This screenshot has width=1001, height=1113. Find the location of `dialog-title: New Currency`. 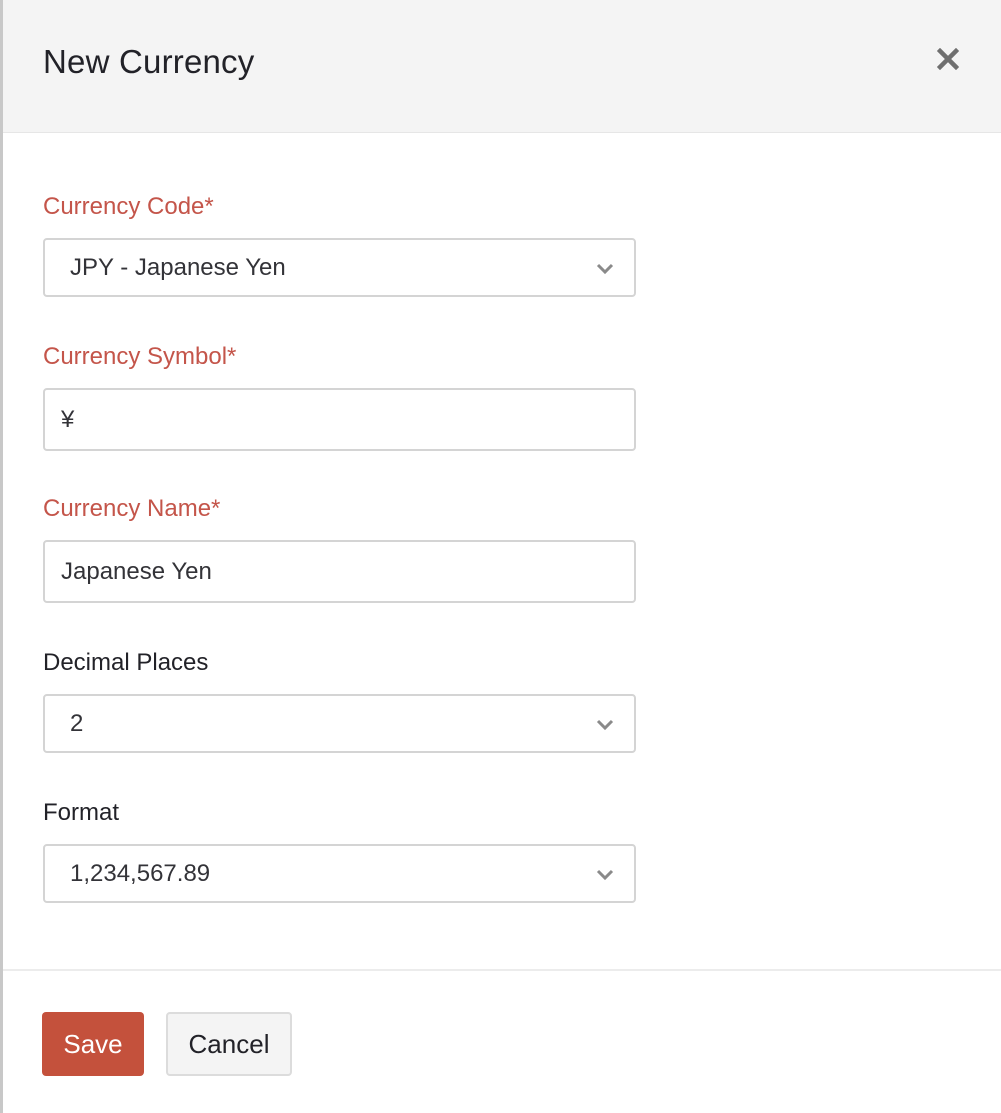

dialog-title: New Currency is located at coordinates (149, 61).